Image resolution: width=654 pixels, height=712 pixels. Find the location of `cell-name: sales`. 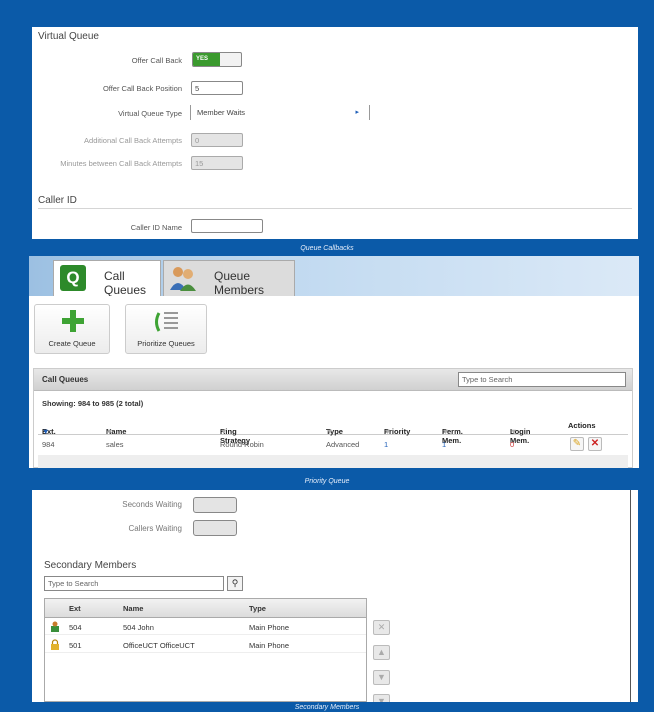

cell-name: sales is located at coordinates (115, 444).